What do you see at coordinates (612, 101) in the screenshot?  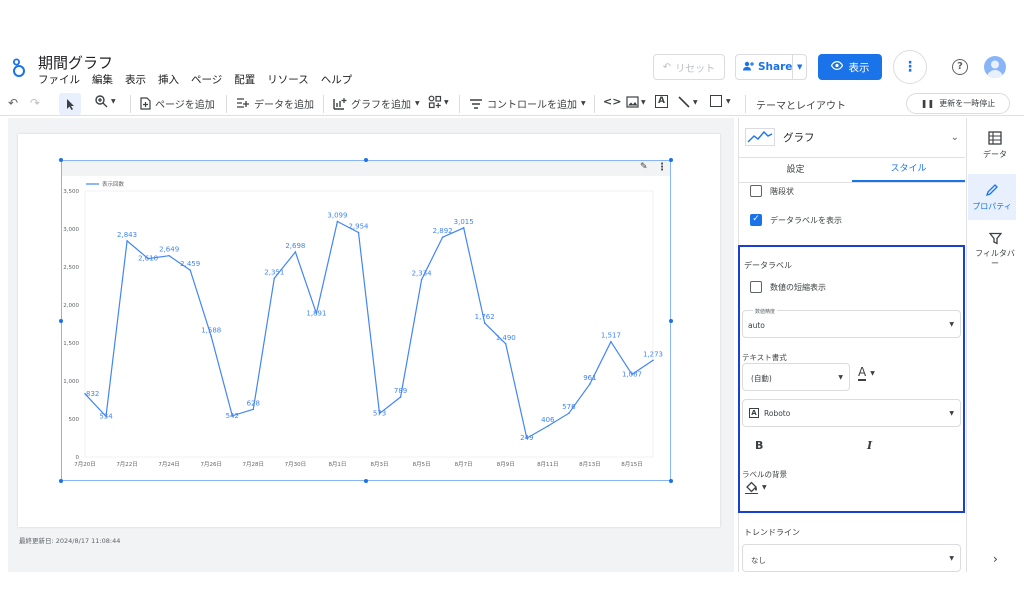 I see `embed-code-icon: <>` at bounding box center [612, 101].